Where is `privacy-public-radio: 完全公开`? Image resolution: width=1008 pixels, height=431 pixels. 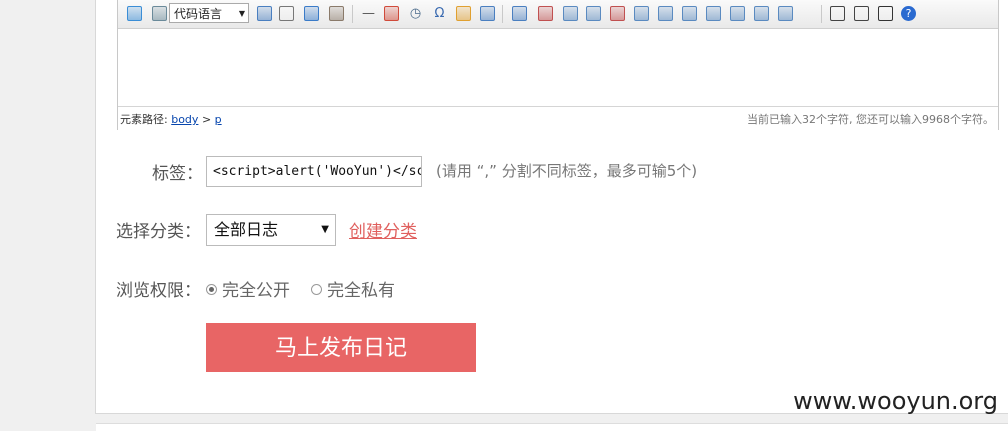
privacy-public-radio: 完全公开 is located at coordinates (248, 288).